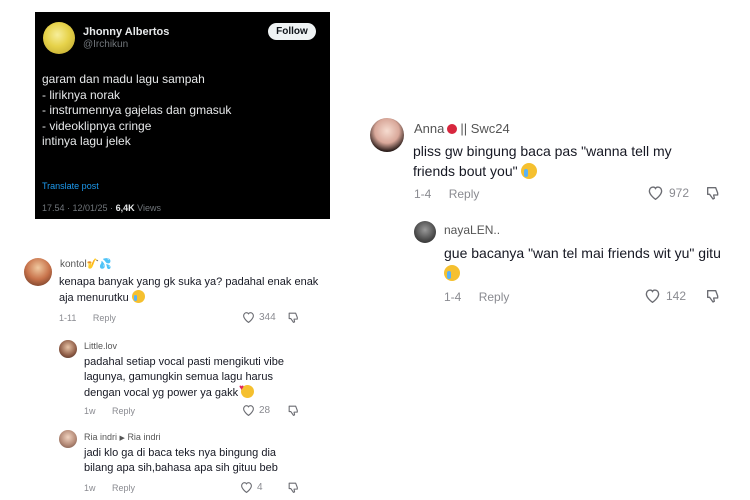 This screenshot has width=750, height=500. Describe the element at coordinates (78, 208) in the screenshot. I see `tweet-timestamp: 17.54 · 12/01/25 ·` at that location.